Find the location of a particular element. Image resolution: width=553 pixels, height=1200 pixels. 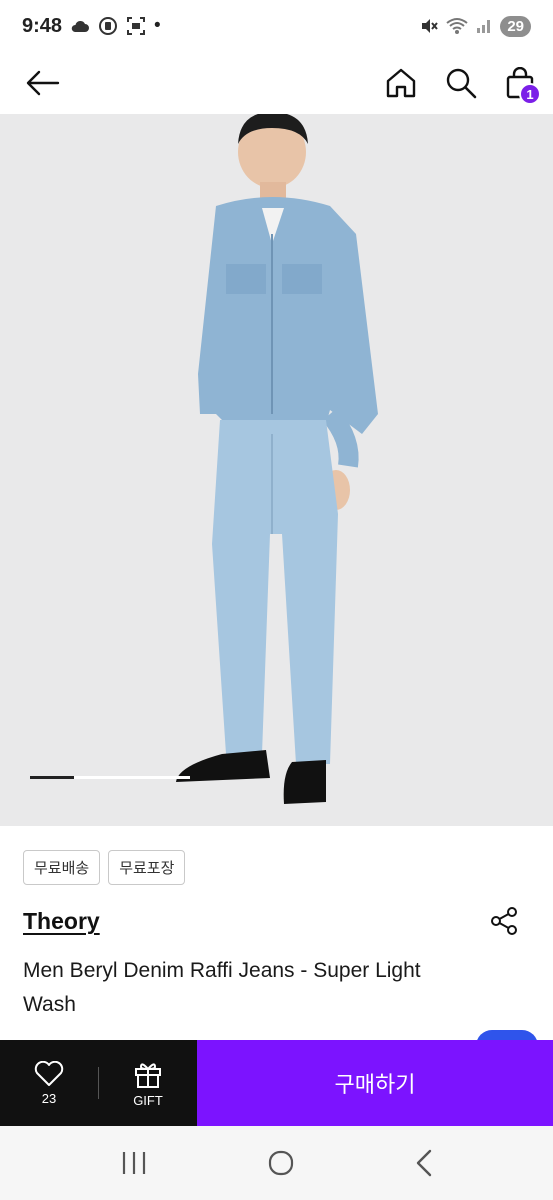

tag-list: 무료배송 무료포장 is located at coordinates (104, 867).